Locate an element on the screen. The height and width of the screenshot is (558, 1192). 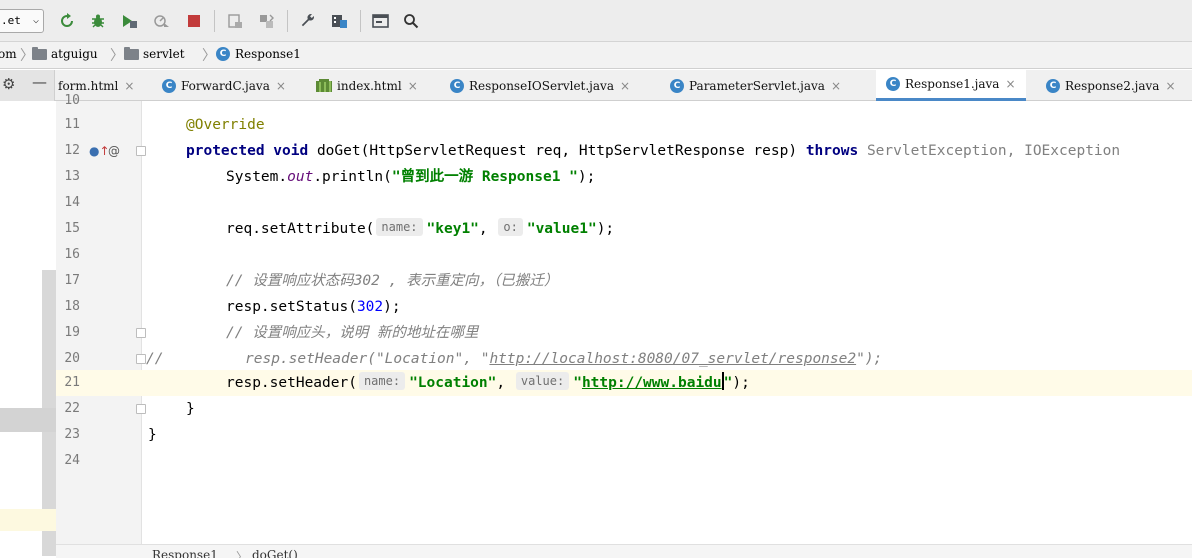
code-line: 18 resp.setStatus(302); is located at coordinates (624, 307).